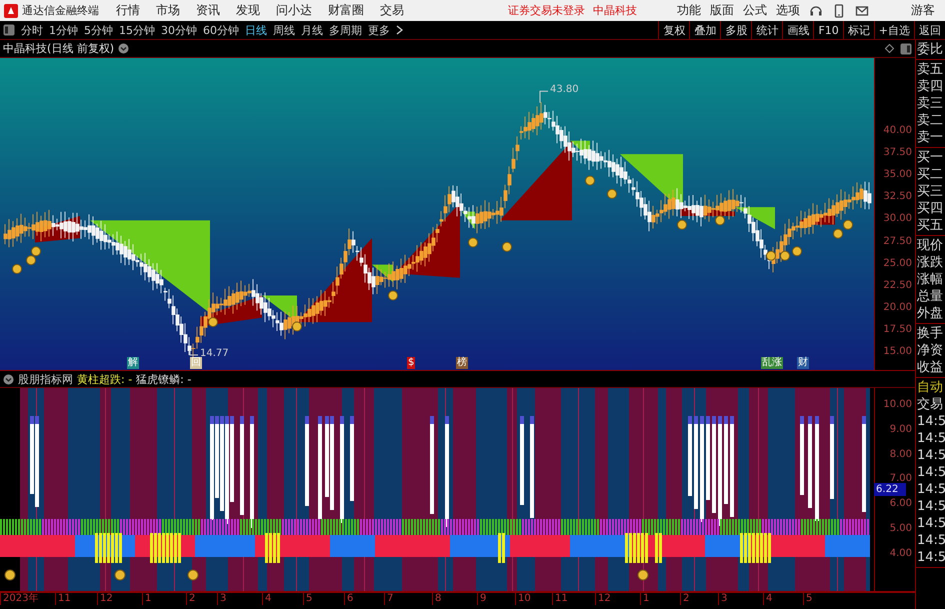  I want to click on menu-item: 资讯, so click(208, 10).